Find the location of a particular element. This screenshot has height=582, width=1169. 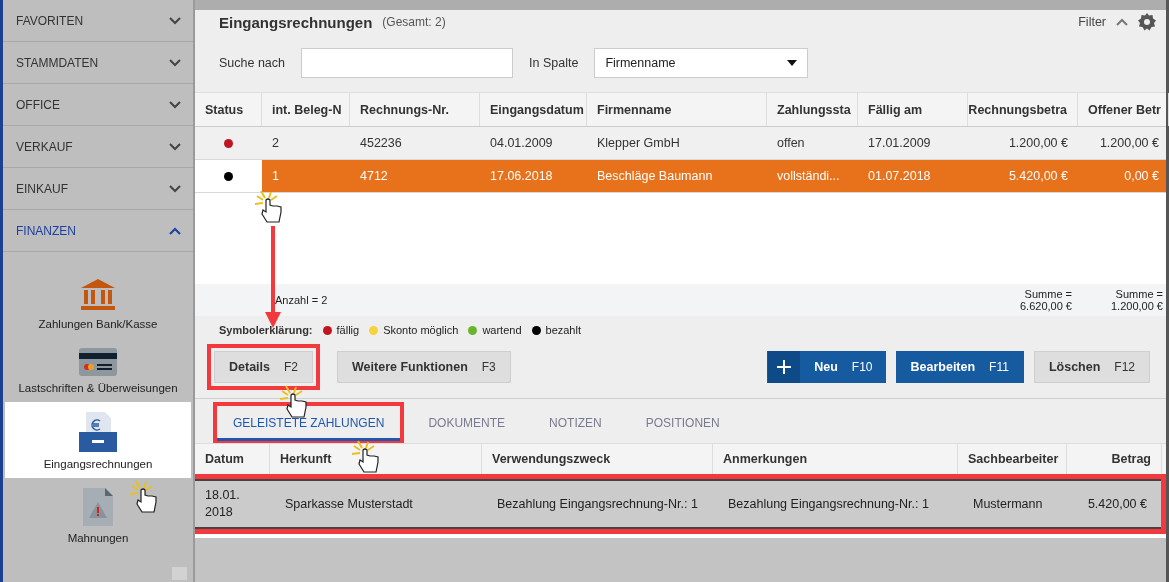

column-header: Verwendungszweck is located at coordinates (597, 459).